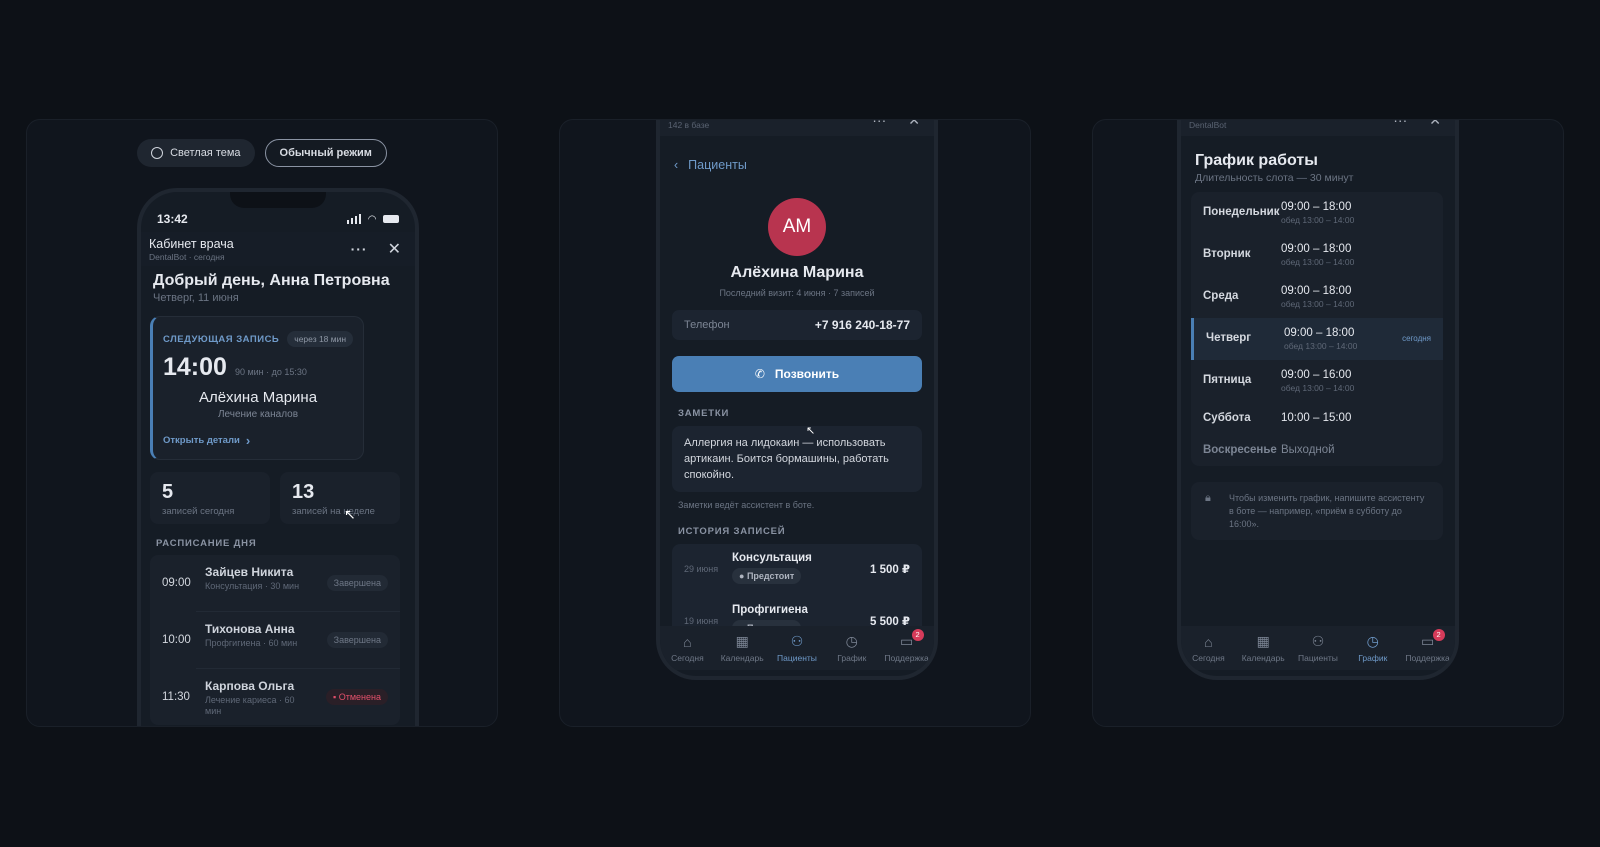 Image resolution: width=1600 pixels, height=847 pixels. I want to click on current-date: Четверг, 11 июня, so click(196, 298).